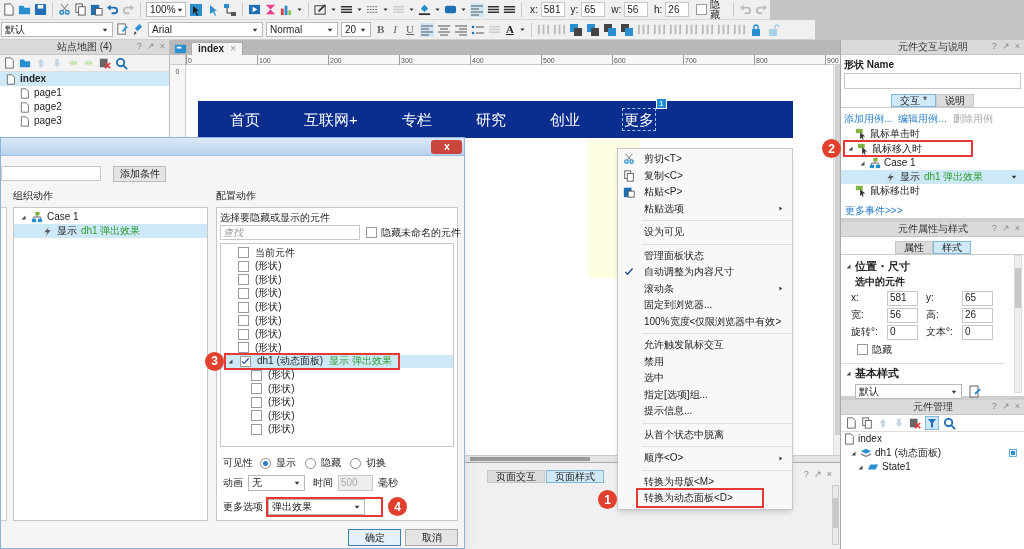 This screenshot has height=549, width=1024. I want to click on menu-item: 设为可见, so click(705, 232).